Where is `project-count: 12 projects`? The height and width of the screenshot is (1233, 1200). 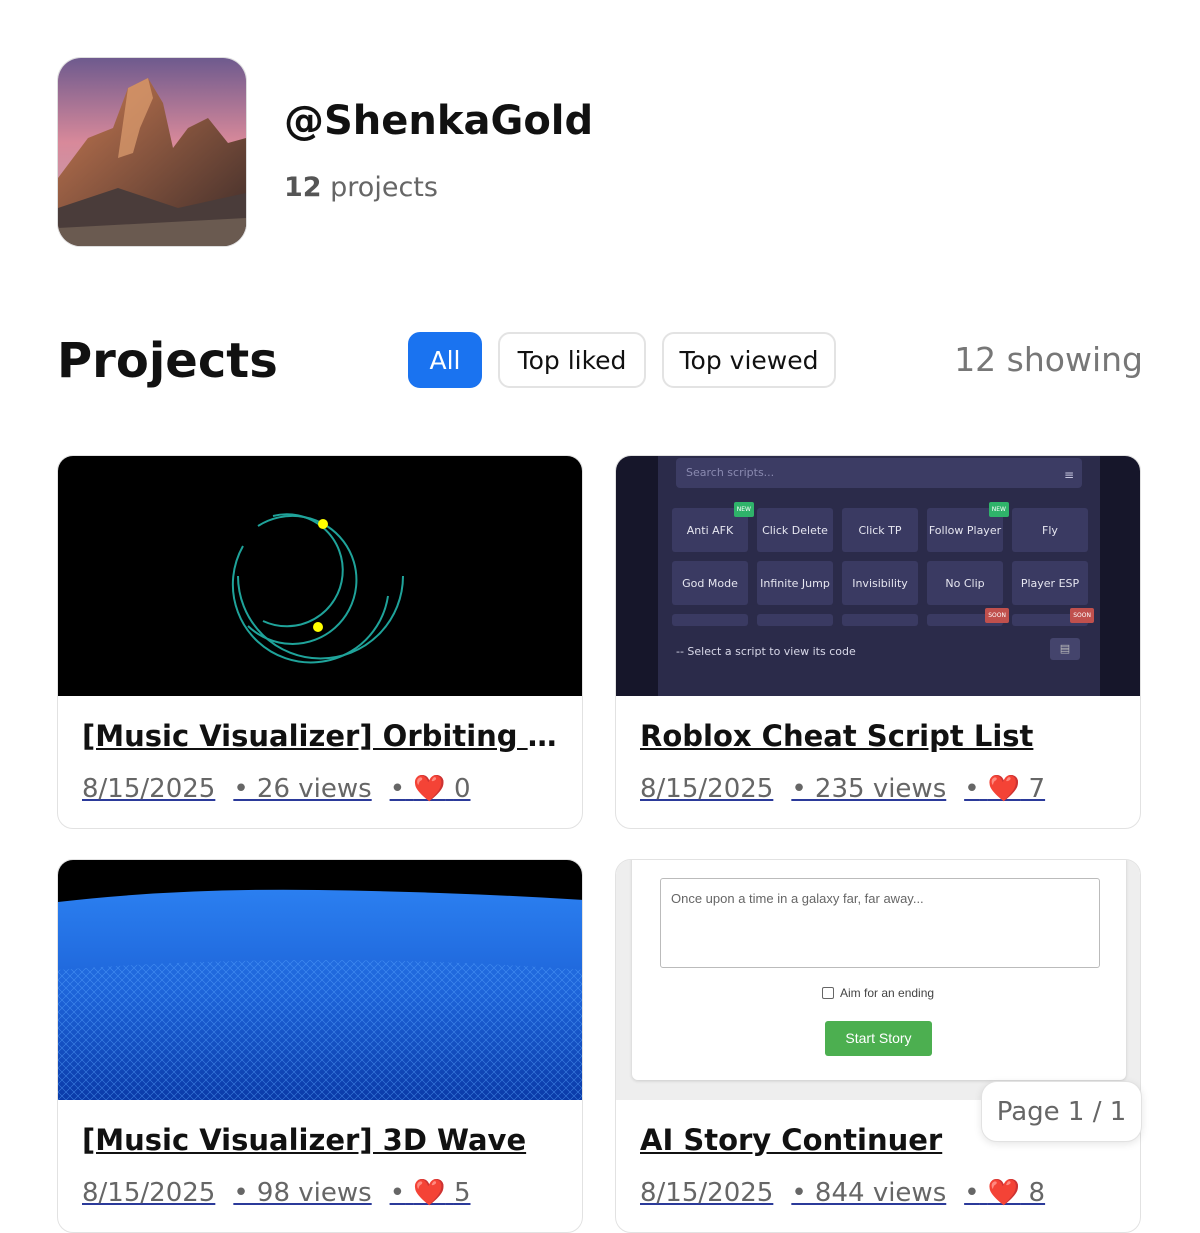 project-count: 12 projects is located at coordinates (361, 187).